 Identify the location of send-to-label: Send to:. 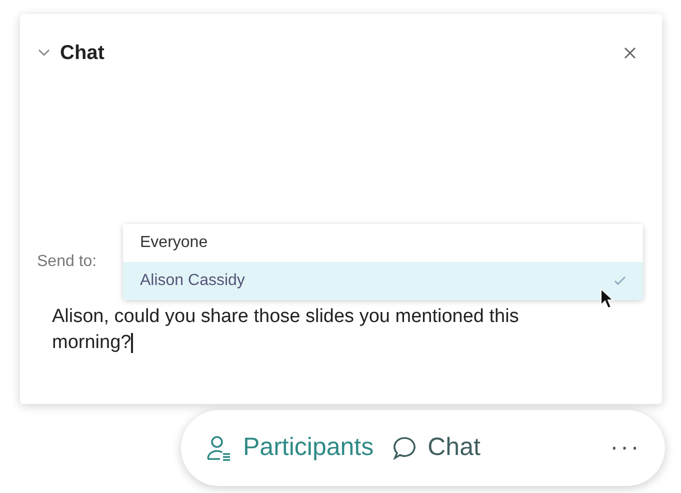
(67, 261).